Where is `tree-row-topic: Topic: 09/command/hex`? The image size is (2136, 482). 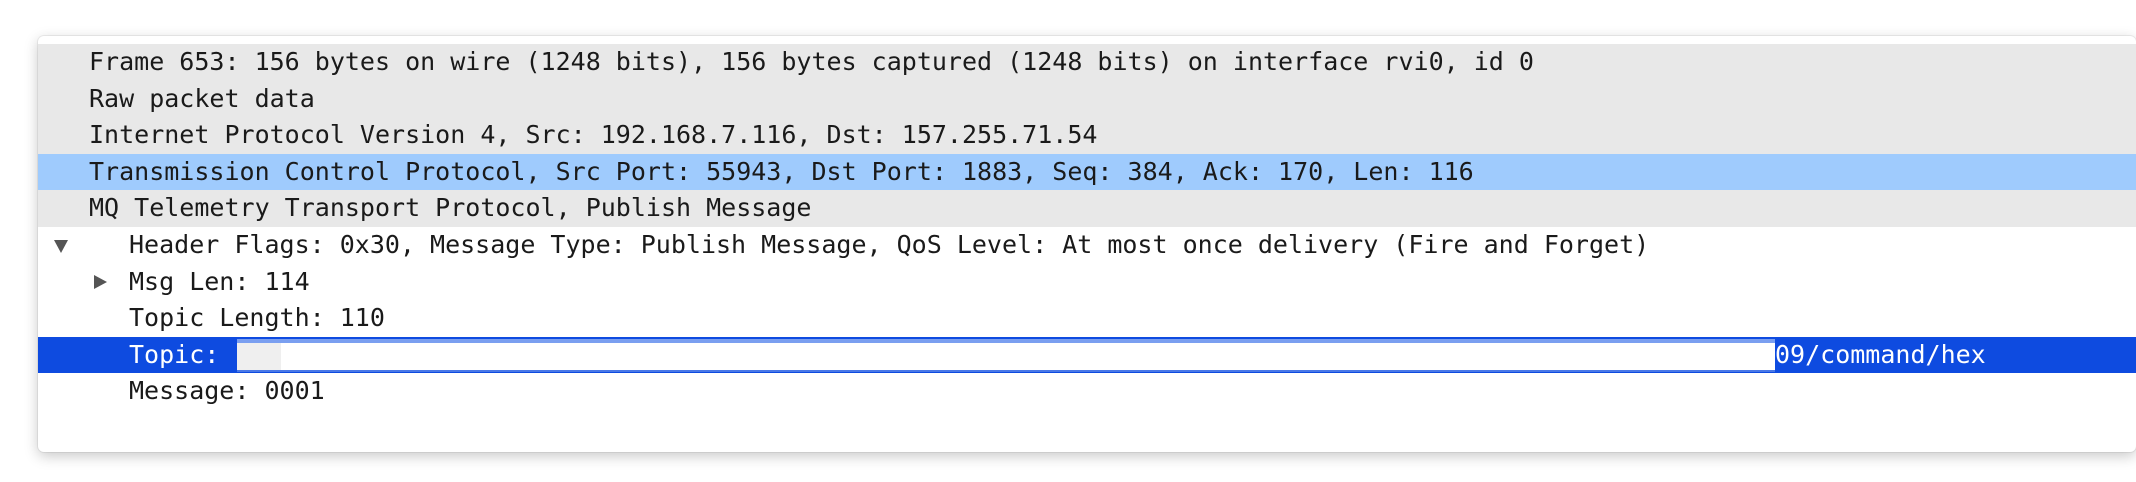
tree-row-topic: Topic: 09/command/hex is located at coordinates (1087, 355).